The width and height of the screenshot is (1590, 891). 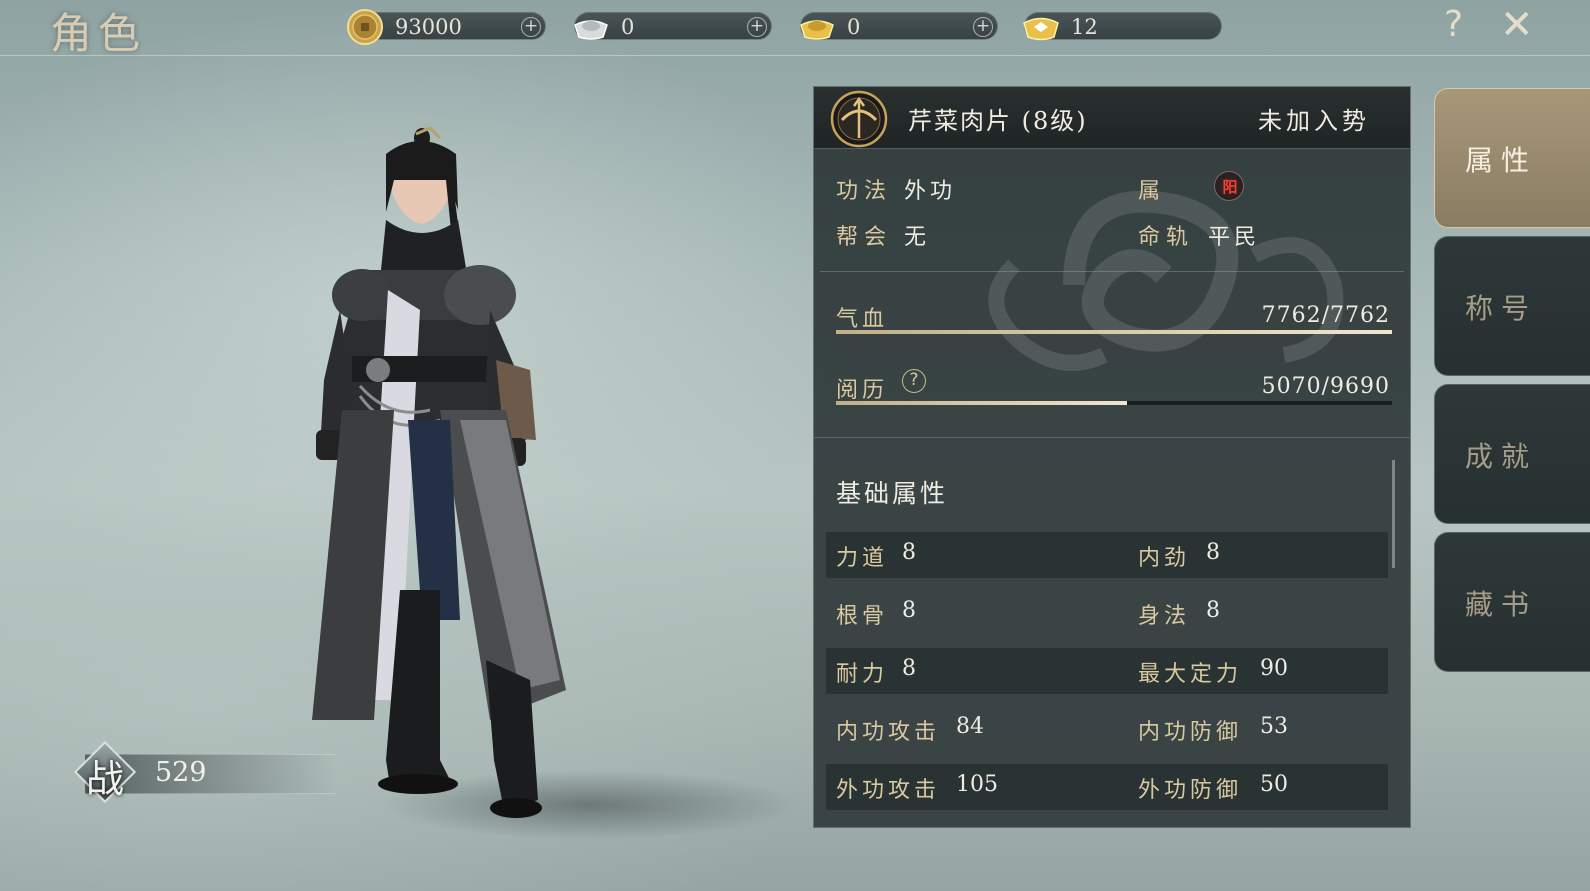 What do you see at coordinates (1314, 121) in the screenshot?
I see `faction-status: 未加入势` at bounding box center [1314, 121].